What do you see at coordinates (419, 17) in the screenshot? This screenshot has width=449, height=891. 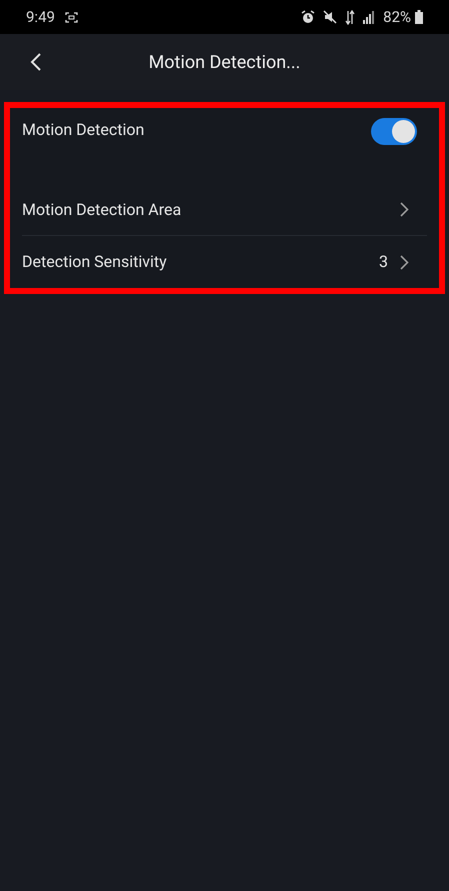 I see `battery-icon` at bounding box center [419, 17].